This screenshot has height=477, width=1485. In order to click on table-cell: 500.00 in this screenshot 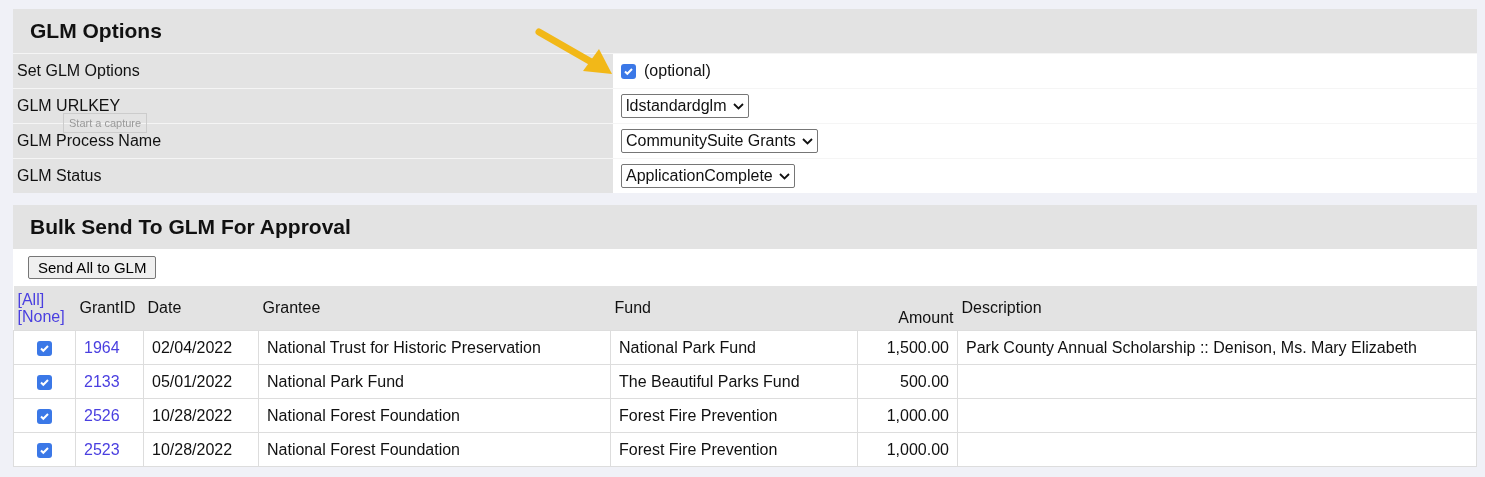, I will do `click(924, 381)`.